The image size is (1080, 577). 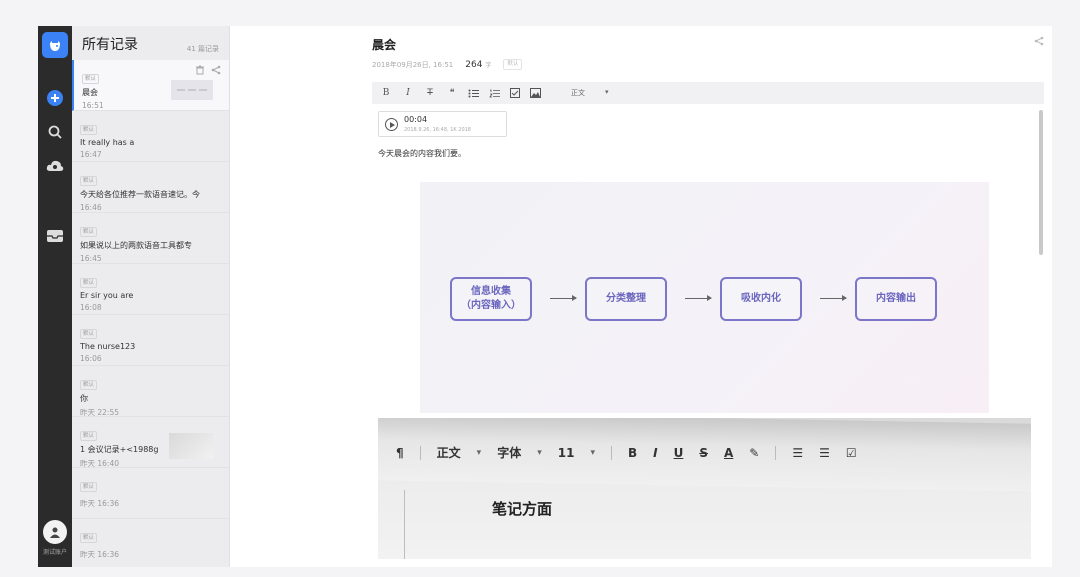 I want to click on photo-color: A, so click(x=729, y=452).